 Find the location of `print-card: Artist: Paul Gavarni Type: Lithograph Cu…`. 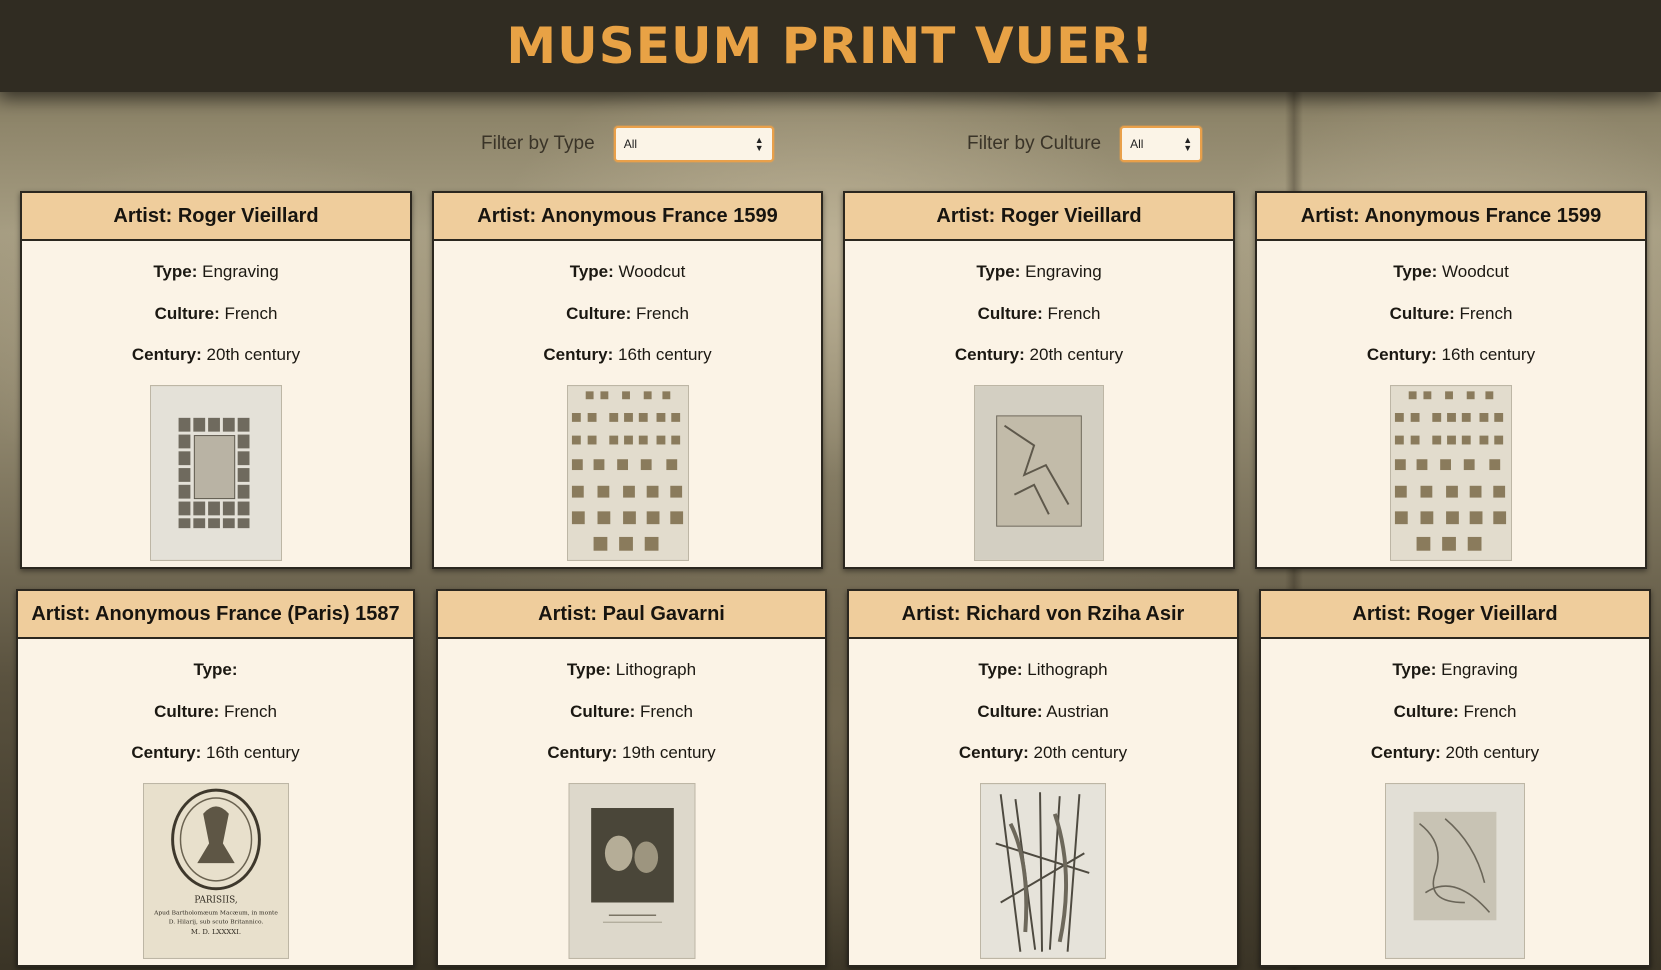

print-card: Artist: Paul Gavarni Type: Lithograph Cu… is located at coordinates (631, 778).